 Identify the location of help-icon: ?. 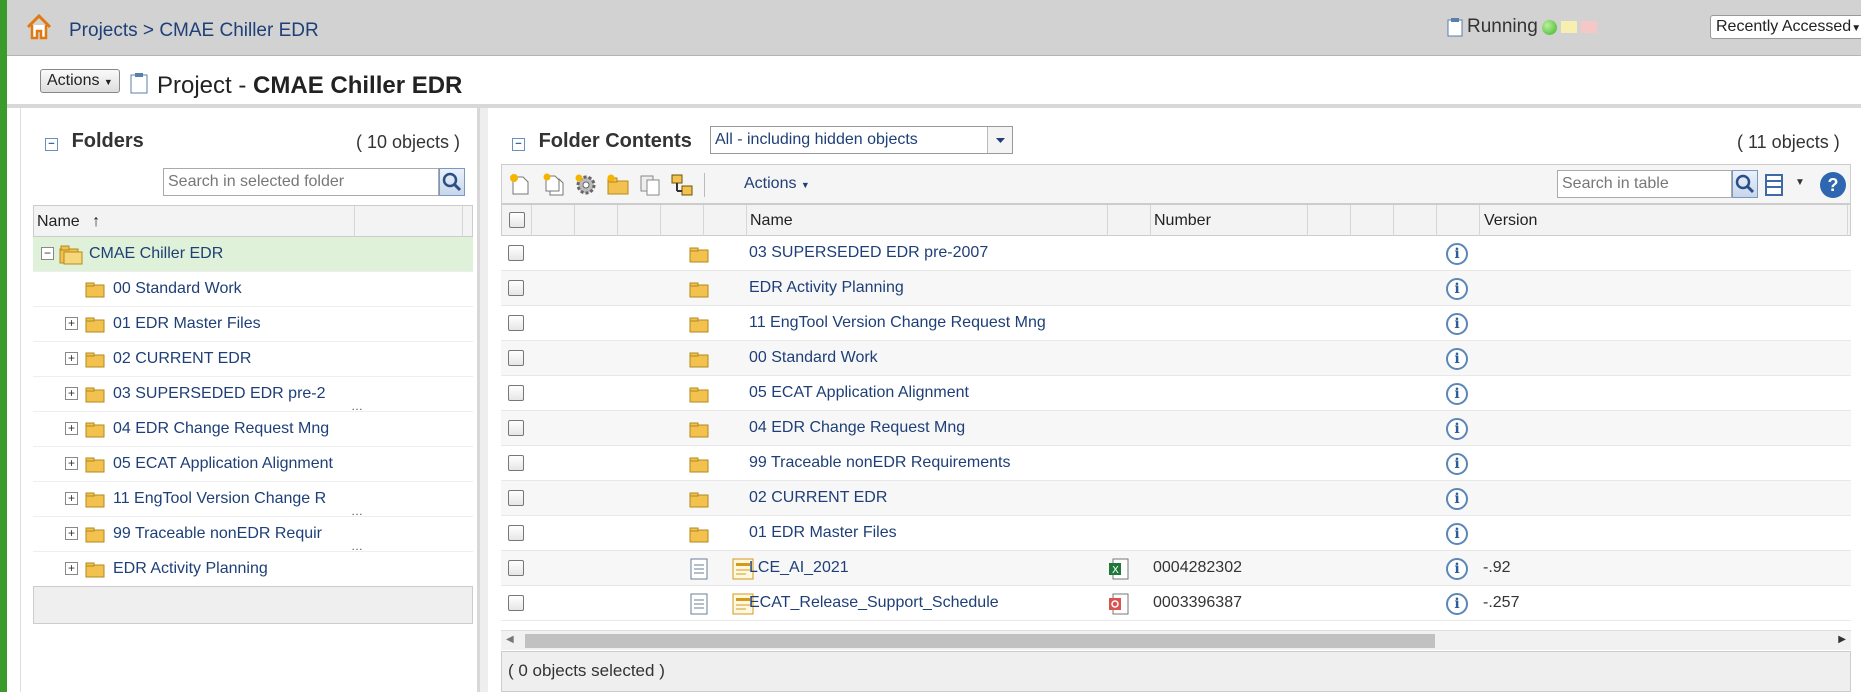
(1833, 185).